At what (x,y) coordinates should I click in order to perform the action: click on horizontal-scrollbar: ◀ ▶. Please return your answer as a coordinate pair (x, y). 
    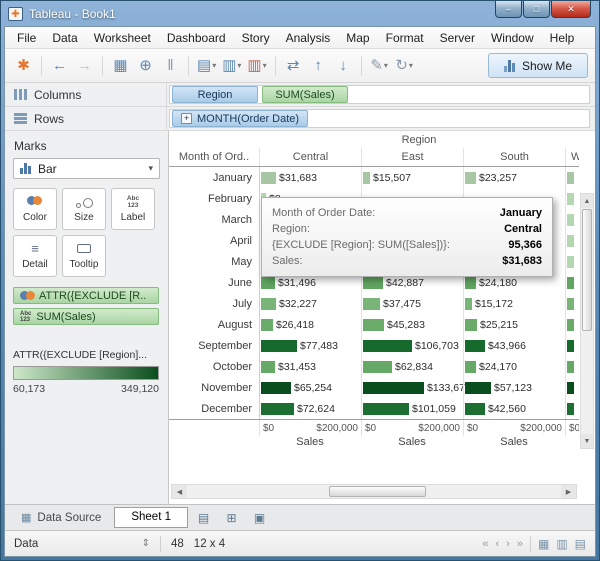
    Looking at the image, I should click on (374, 491).